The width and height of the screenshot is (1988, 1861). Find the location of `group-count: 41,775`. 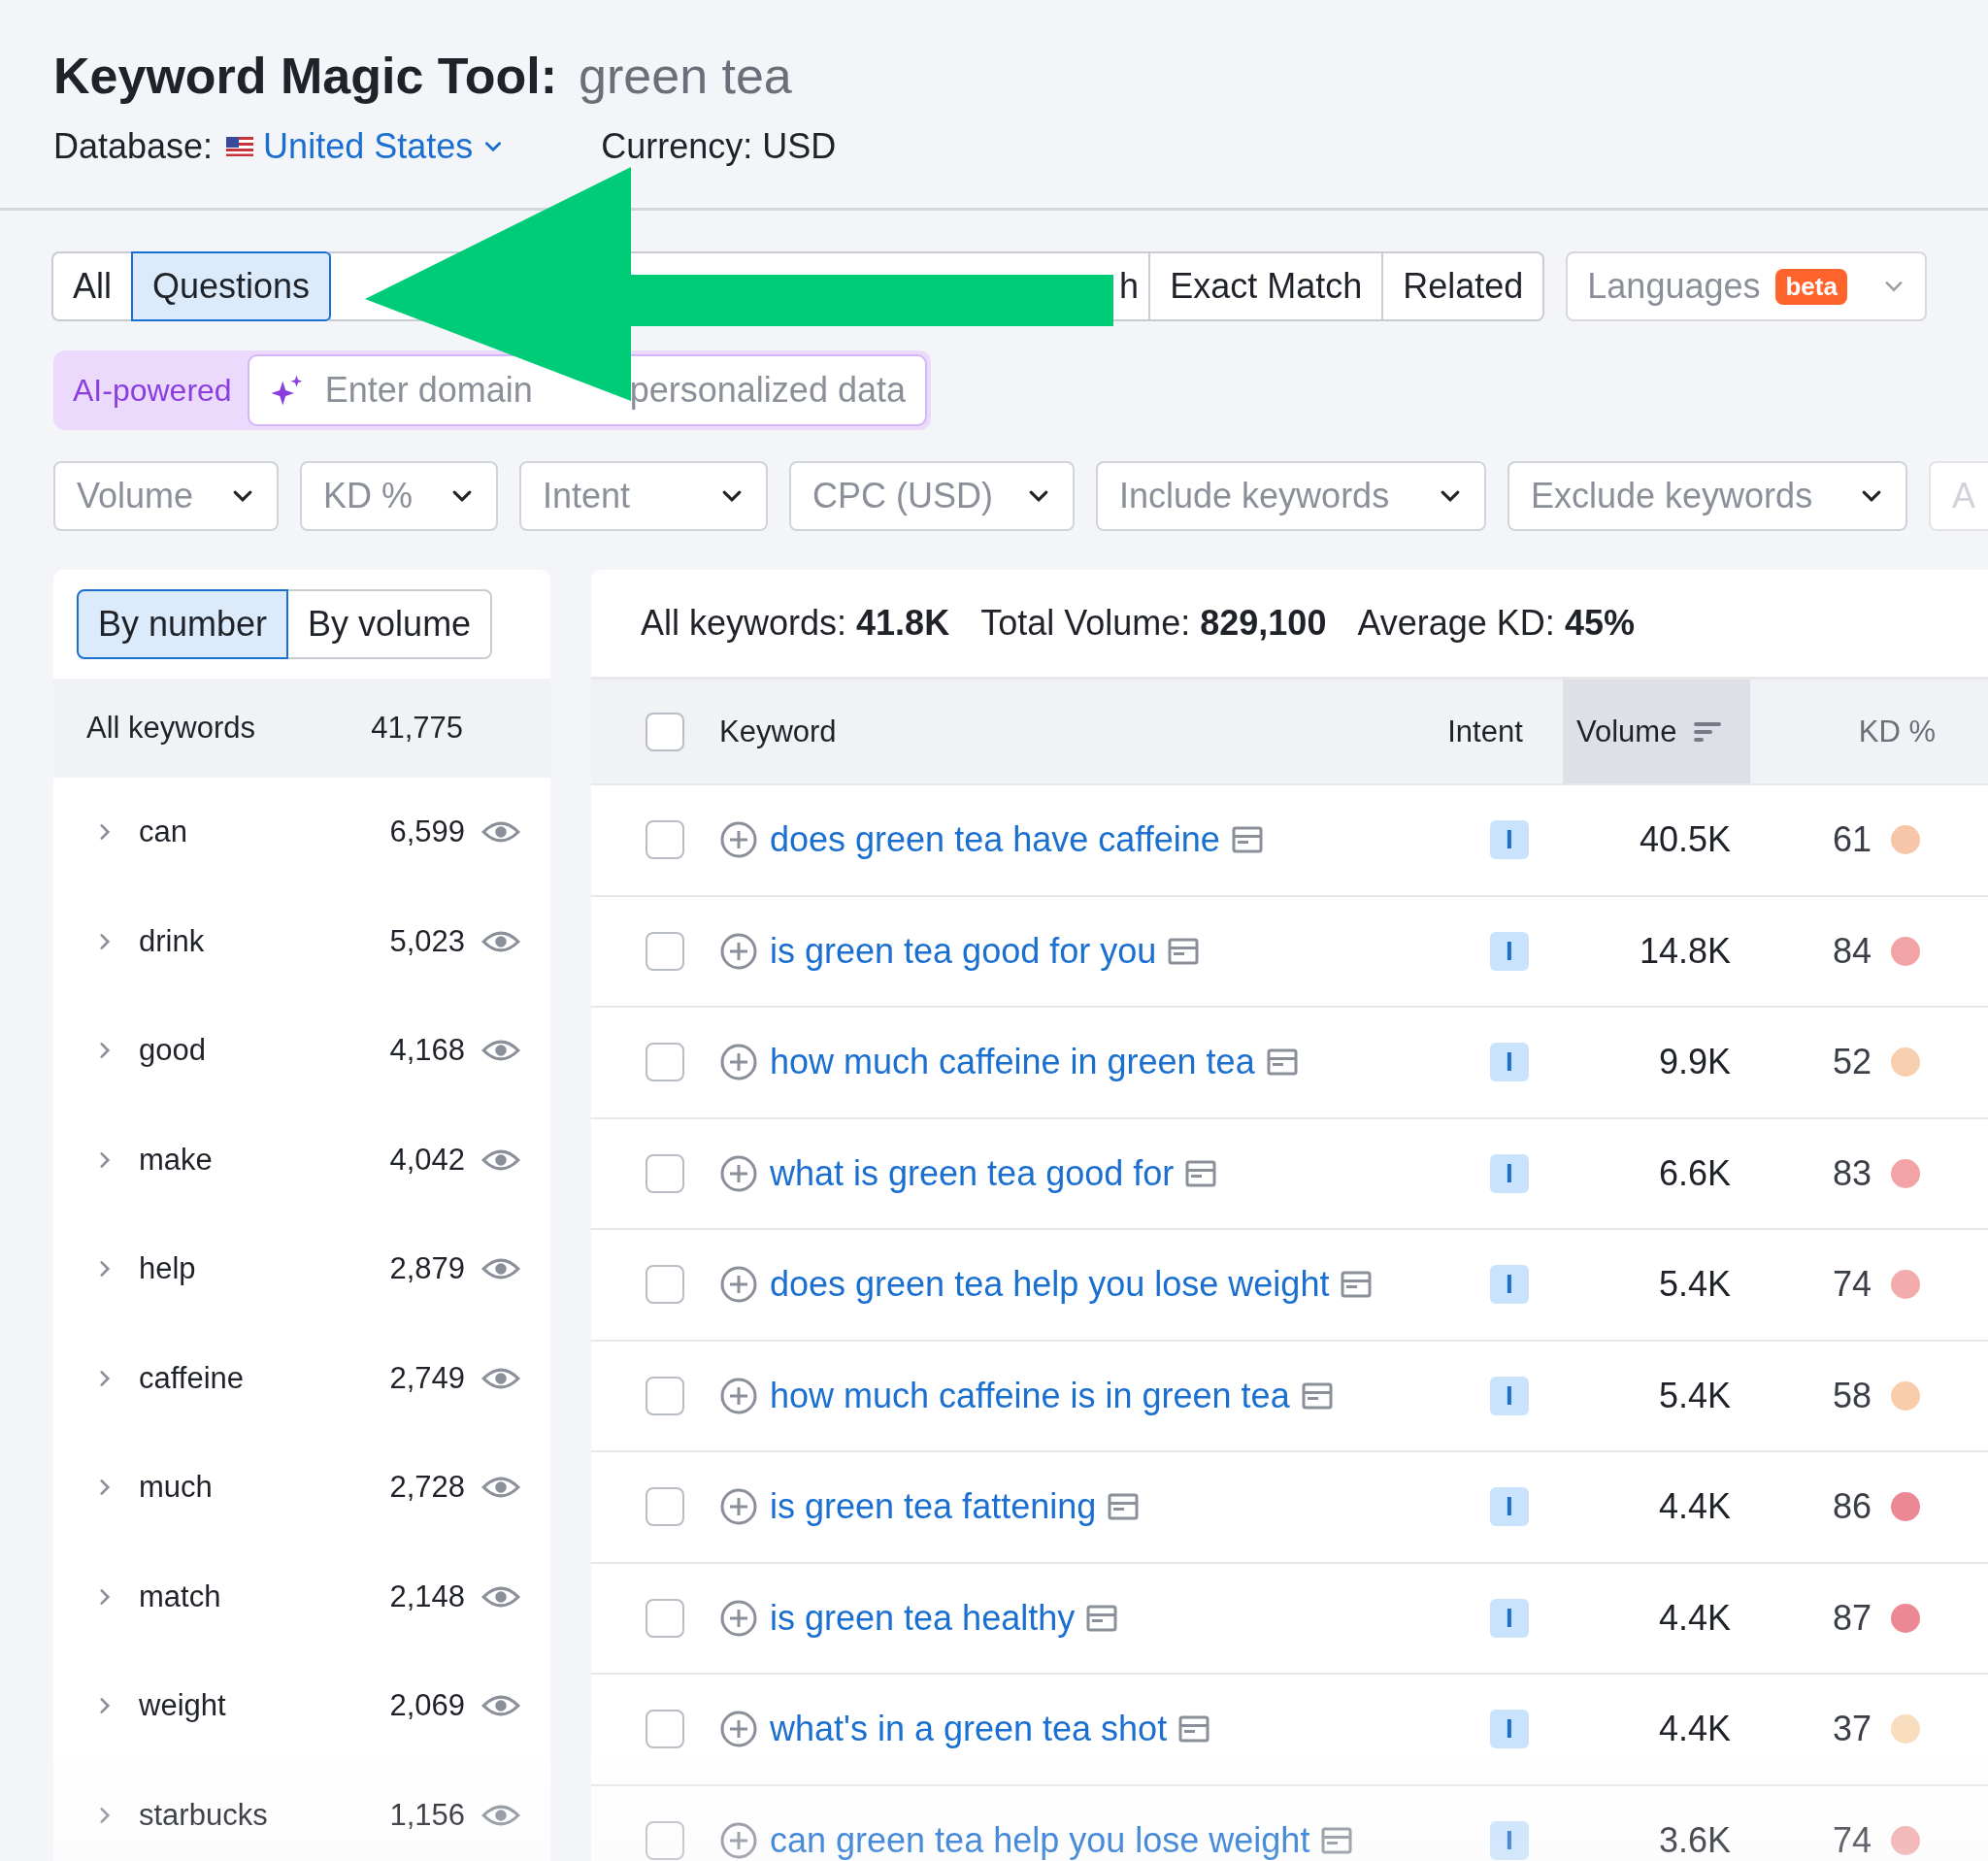

group-count: 41,775 is located at coordinates (417, 728).